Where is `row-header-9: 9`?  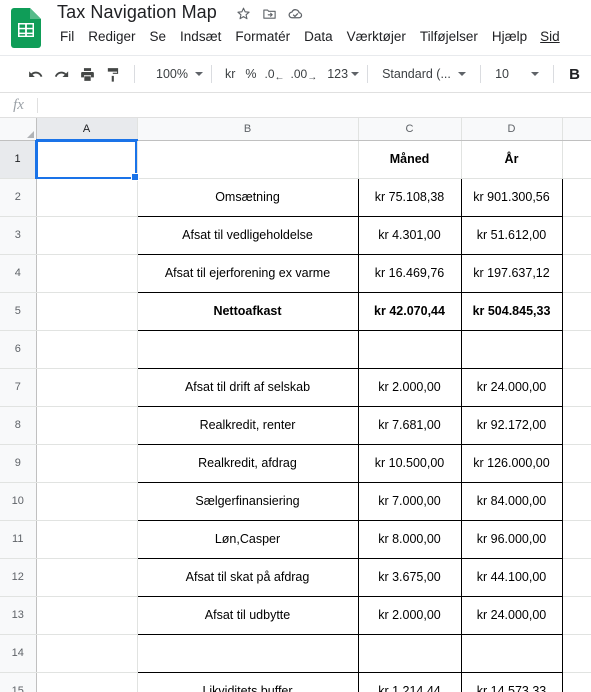 row-header-9: 9 is located at coordinates (18, 463).